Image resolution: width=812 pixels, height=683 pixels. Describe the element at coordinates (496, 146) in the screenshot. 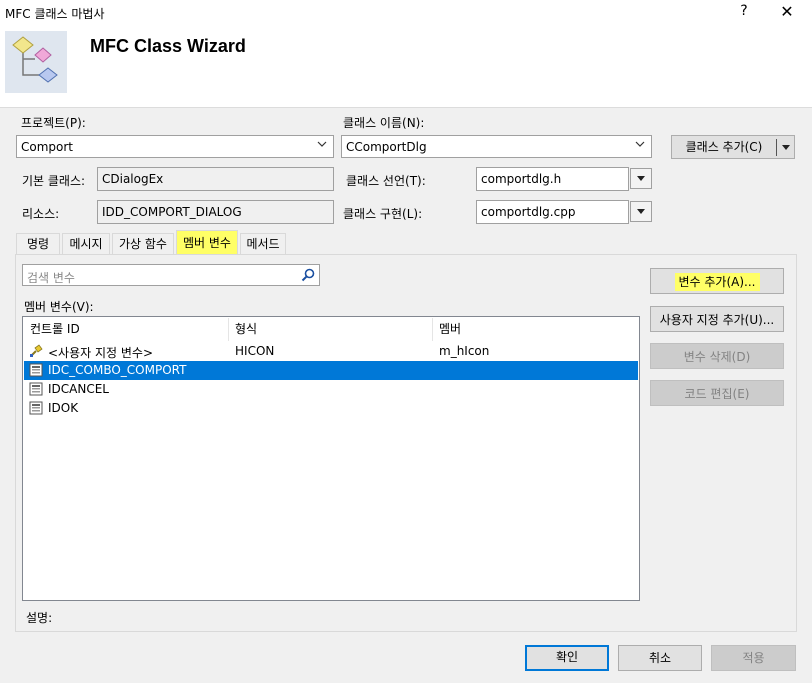

I see `class-name-combo: CComportDlg` at that location.